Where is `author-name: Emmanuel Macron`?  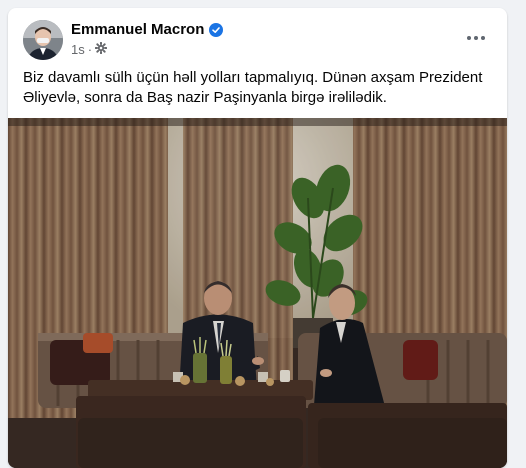
author-name: Emmanuel Macron is located at coordinates (137, 29).